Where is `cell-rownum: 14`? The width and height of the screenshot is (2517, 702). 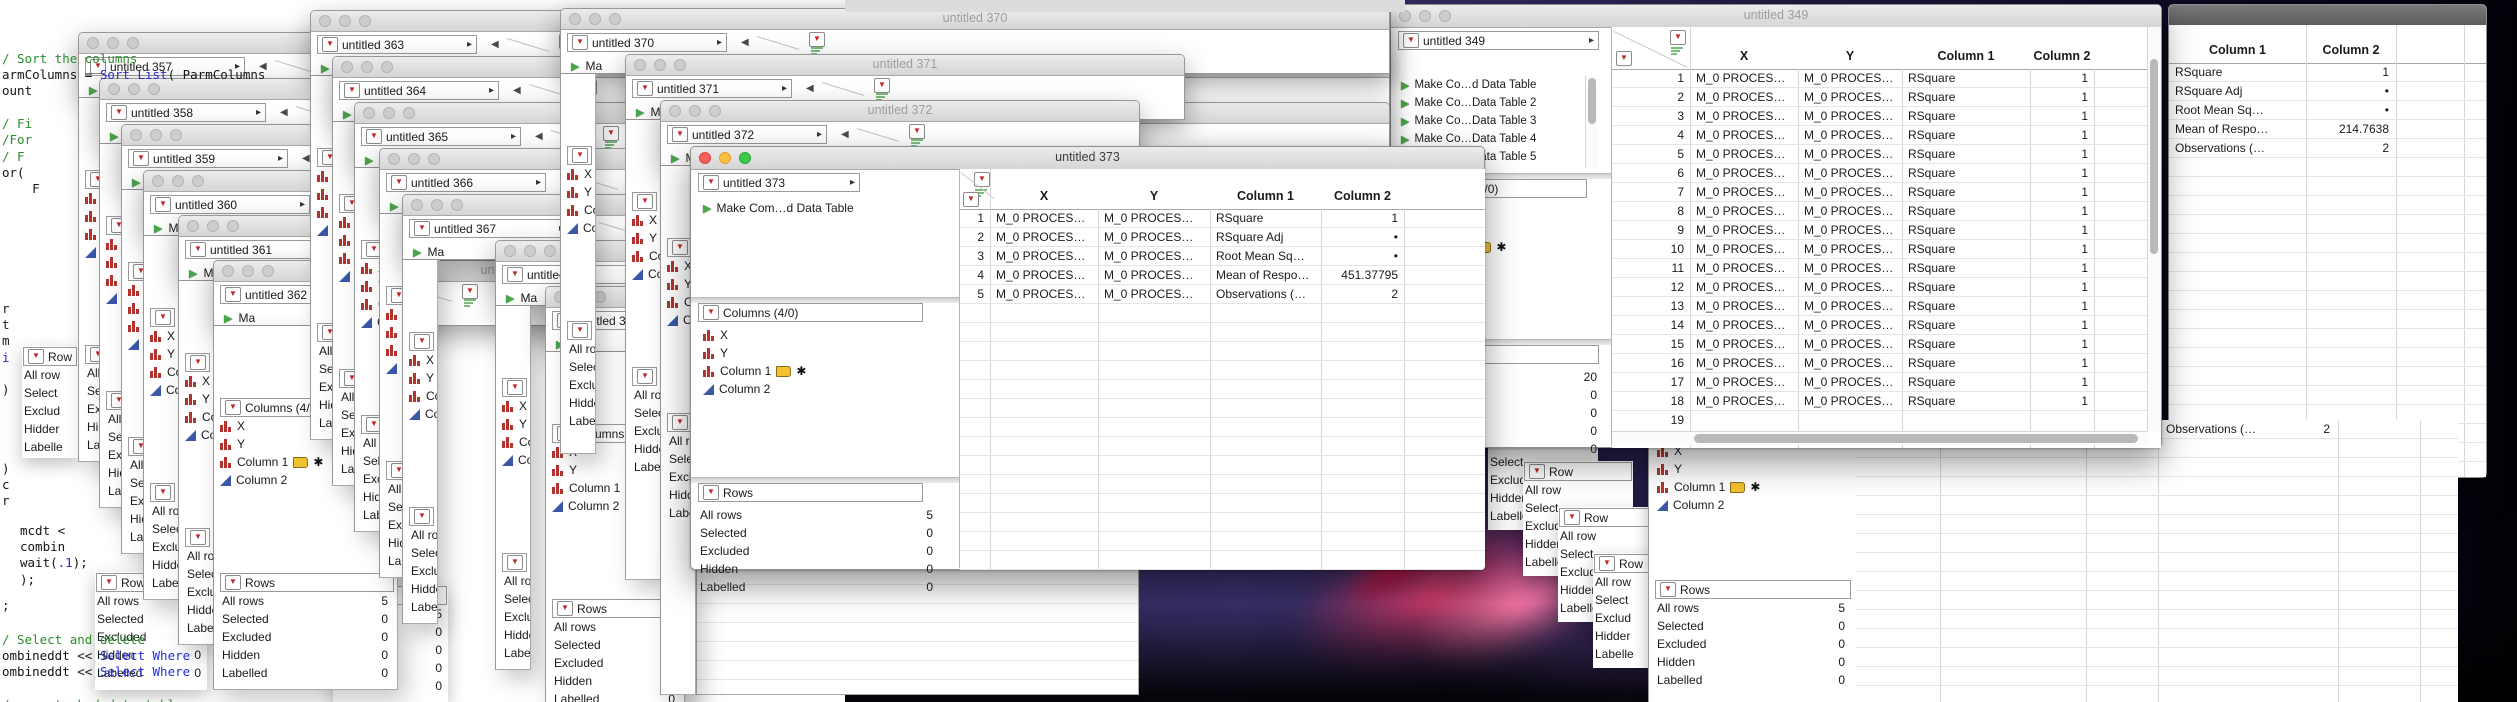 cell-rownum: 14 is located at coordinates (1648, 325).